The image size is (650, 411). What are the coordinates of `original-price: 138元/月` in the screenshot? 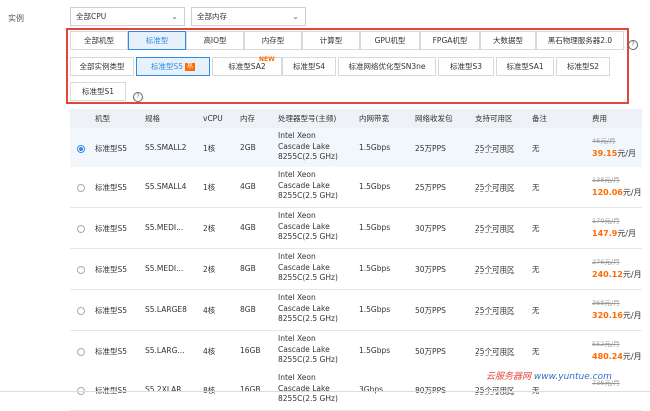 It's located at (606, 180).